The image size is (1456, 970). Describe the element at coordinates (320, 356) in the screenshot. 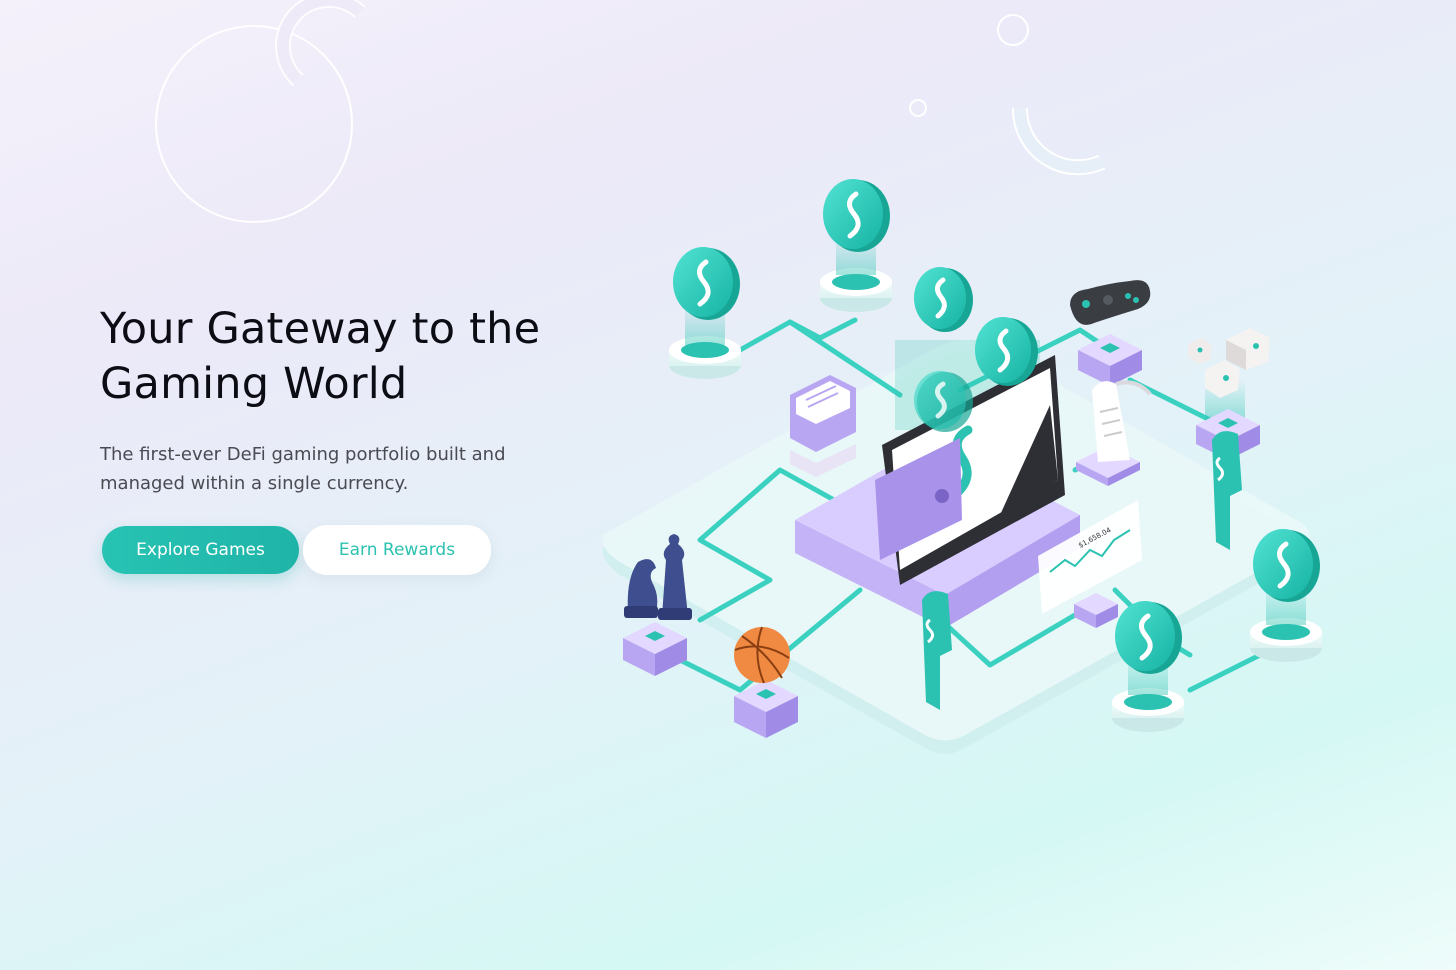

I see `hero-headline: Your Gateway to the Gaming World` at that location.